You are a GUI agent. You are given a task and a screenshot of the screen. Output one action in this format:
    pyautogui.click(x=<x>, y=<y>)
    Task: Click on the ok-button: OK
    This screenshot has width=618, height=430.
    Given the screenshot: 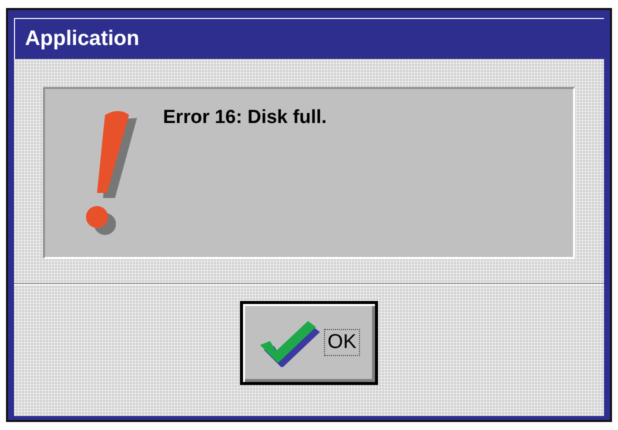 What is the action you would take?
    pyautogui.click(x=309, y=342)
    